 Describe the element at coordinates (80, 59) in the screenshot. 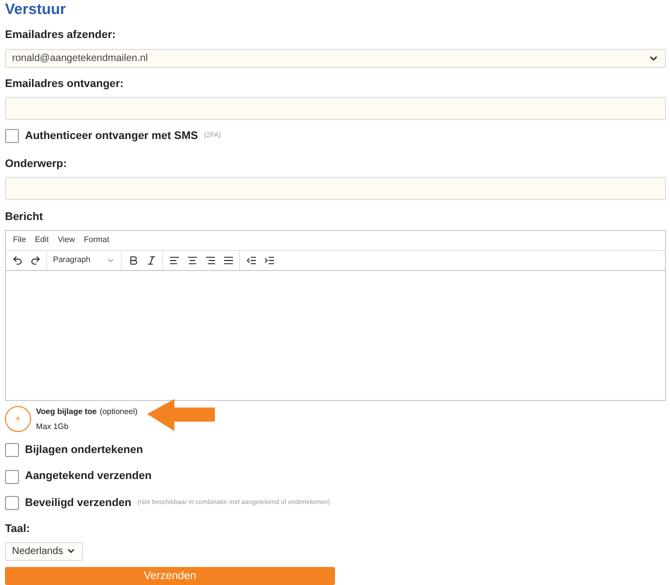

I see `select-value: ronald@aangetekendmailen.nl` at that location.